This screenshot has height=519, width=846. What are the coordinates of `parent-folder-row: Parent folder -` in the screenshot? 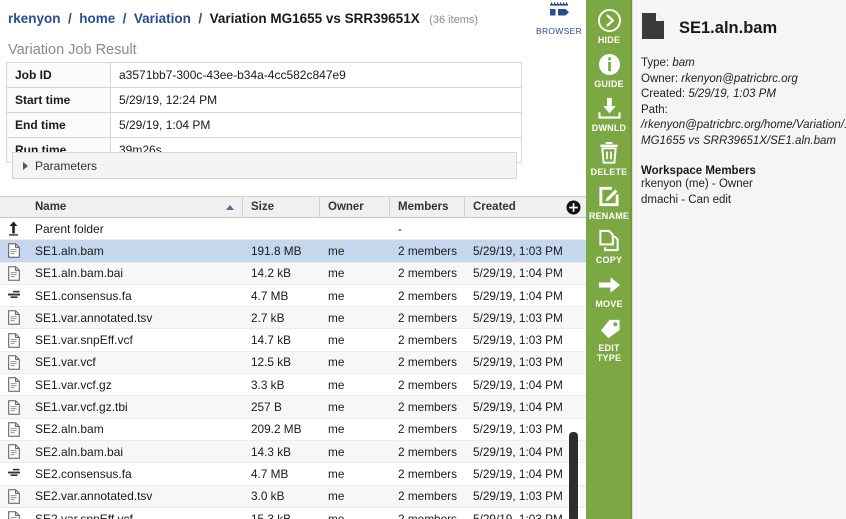 It's located at (293, 229).